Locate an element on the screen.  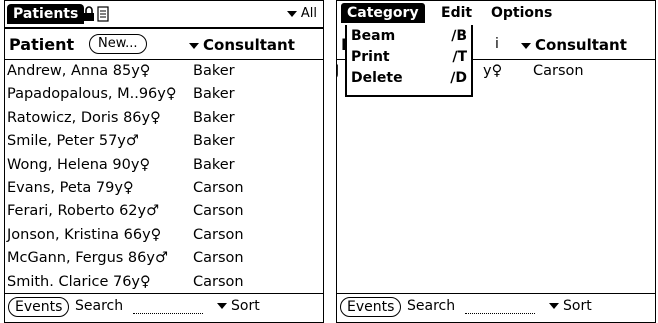
menu-bar: Category Edit Options is located at coordinates (496, 13).